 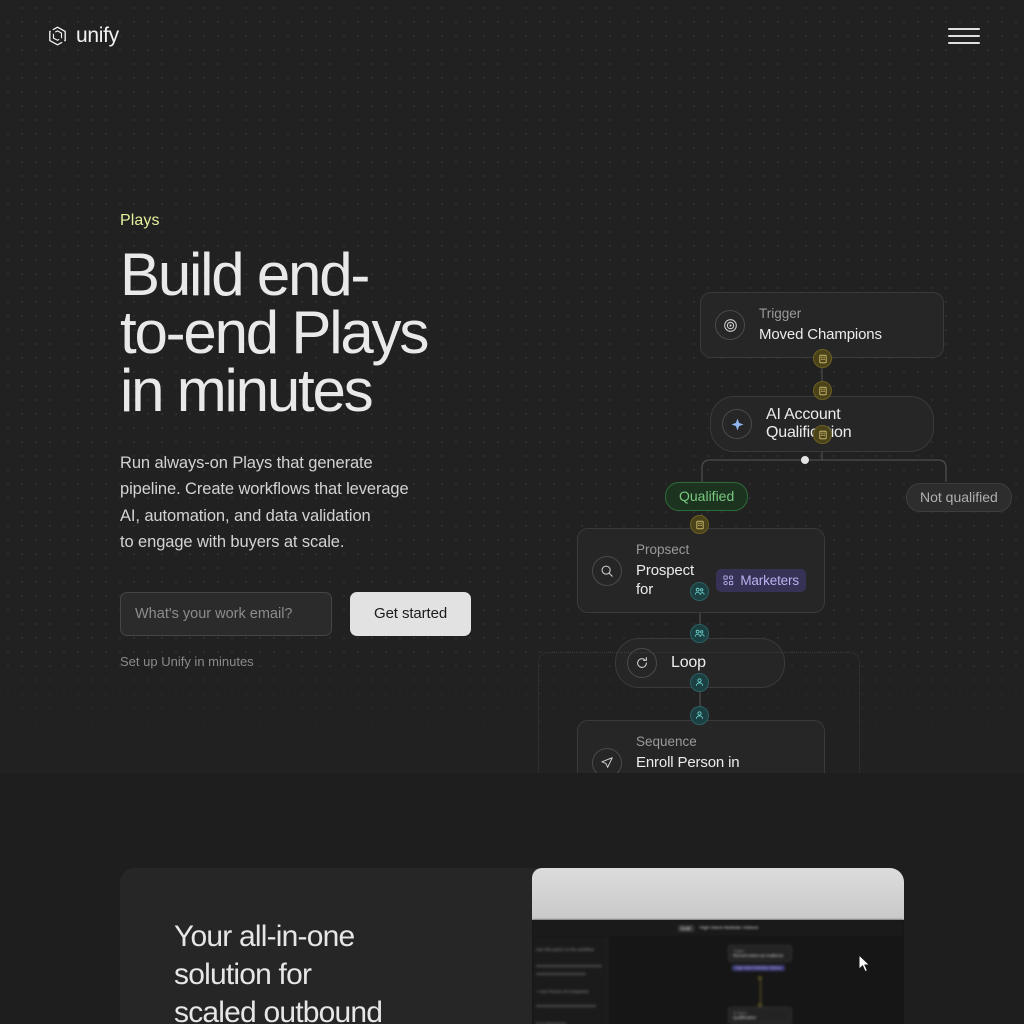 I want to click on node-kicker: Trigger, so click(x=780, y=313).